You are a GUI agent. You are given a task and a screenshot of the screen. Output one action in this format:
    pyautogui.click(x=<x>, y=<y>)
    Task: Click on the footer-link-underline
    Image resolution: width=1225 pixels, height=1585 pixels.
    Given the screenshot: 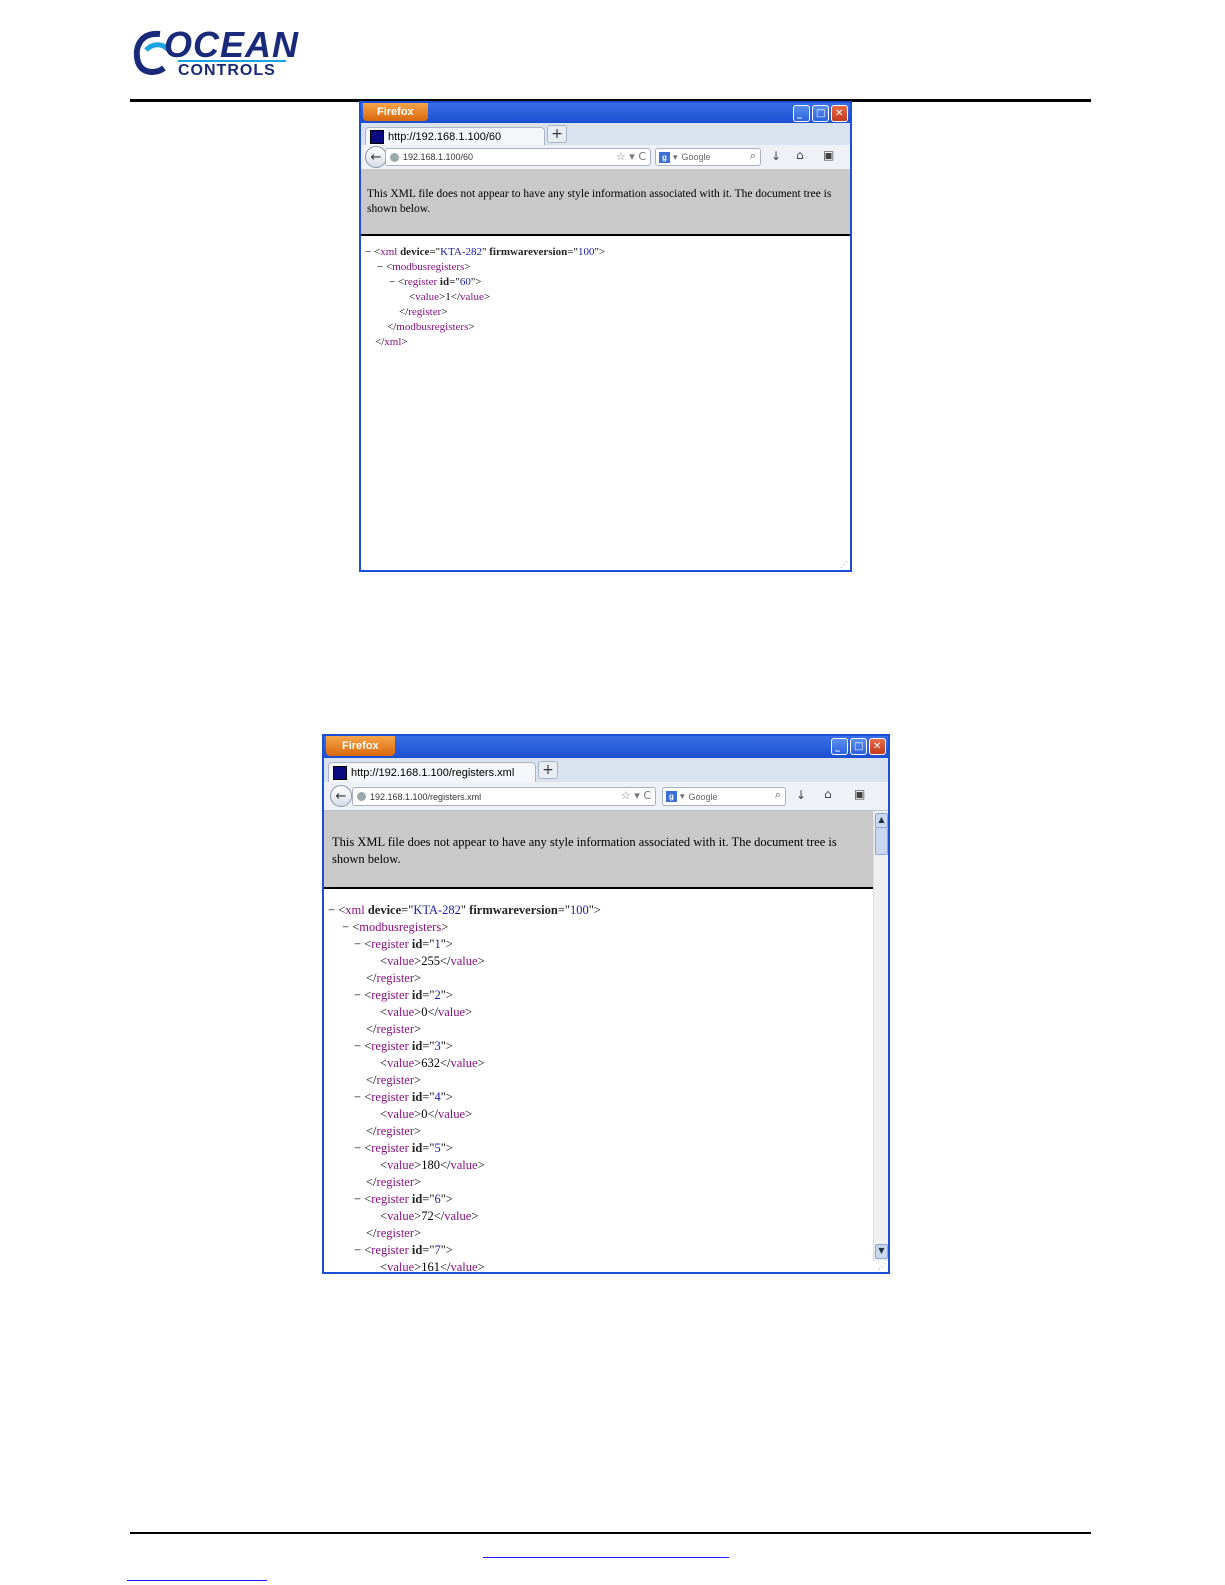 What is the action you would take?
    pyautogui.click(x=606, y=1557)
    